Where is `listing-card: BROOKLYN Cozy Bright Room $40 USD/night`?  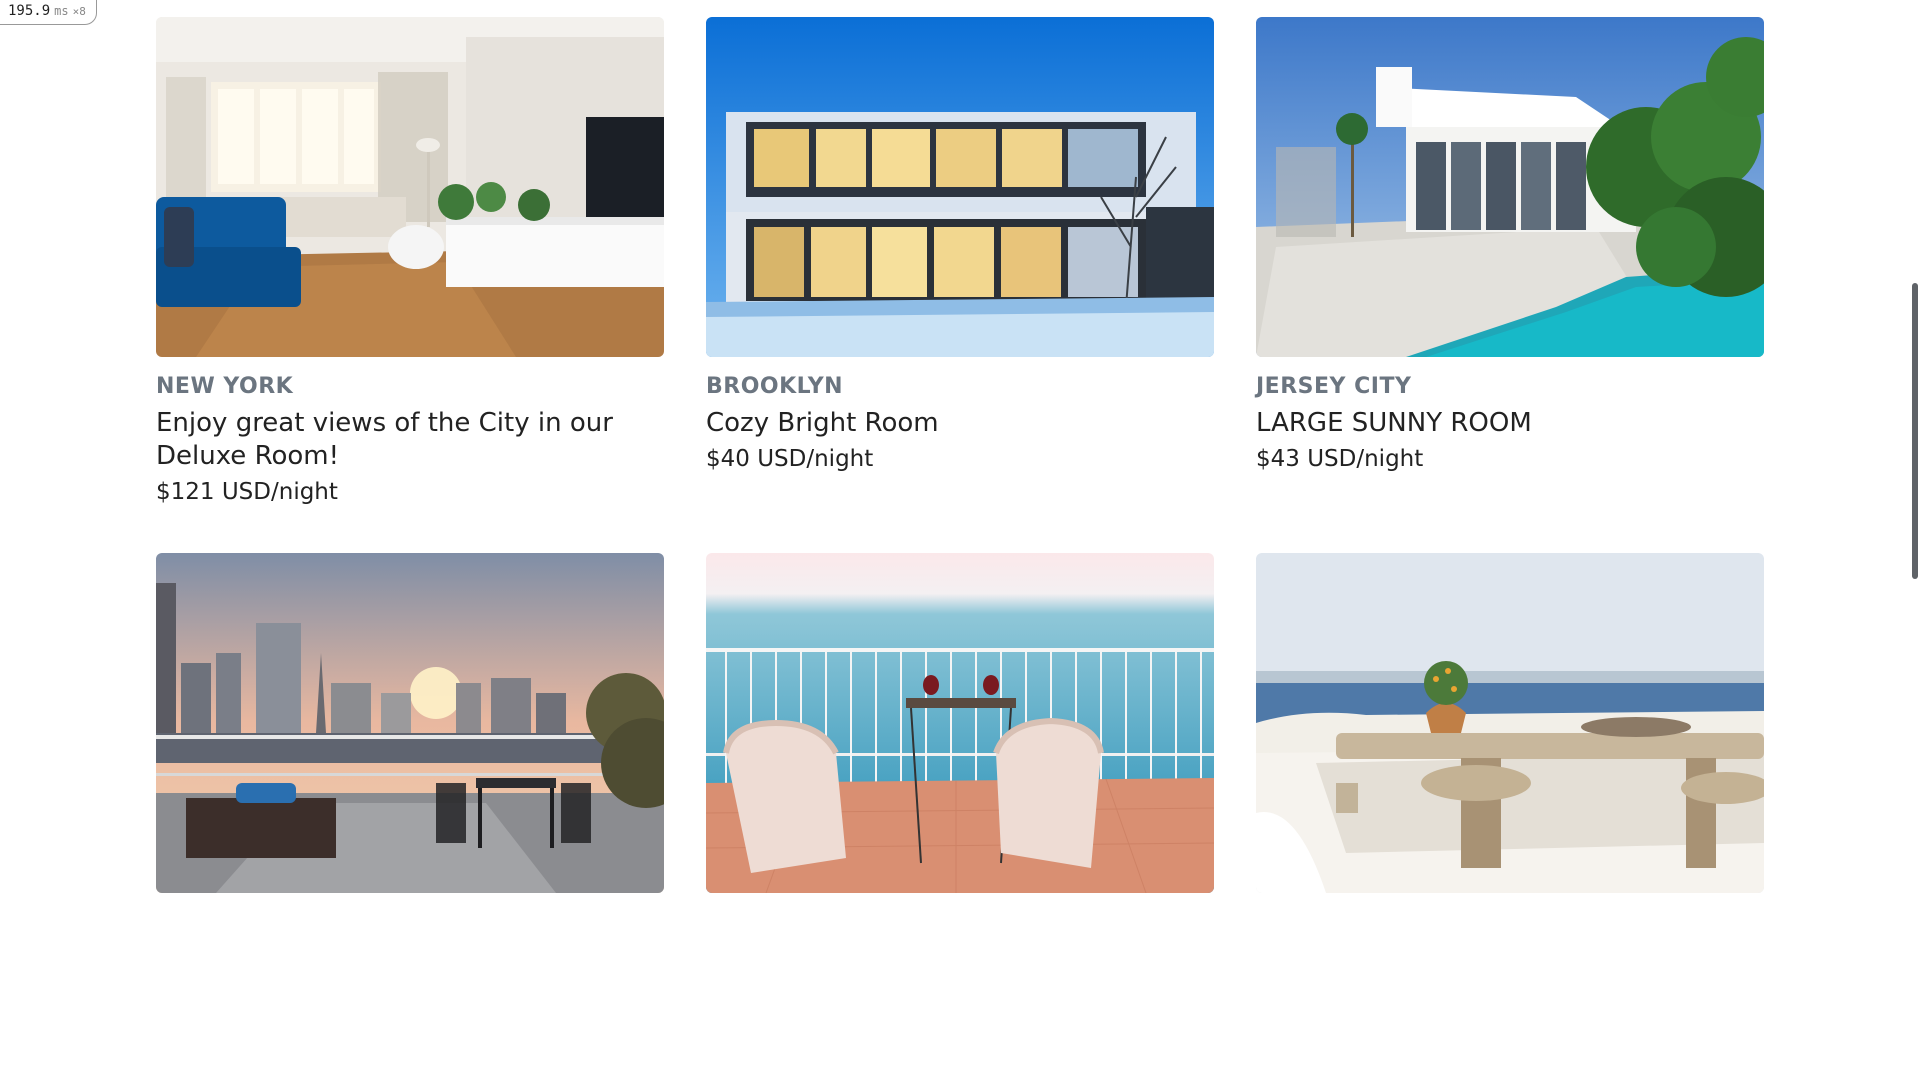
listing-card: BROOKLYN Cozy Bright Room $40 USD/night is located at coordinates (960, 285).